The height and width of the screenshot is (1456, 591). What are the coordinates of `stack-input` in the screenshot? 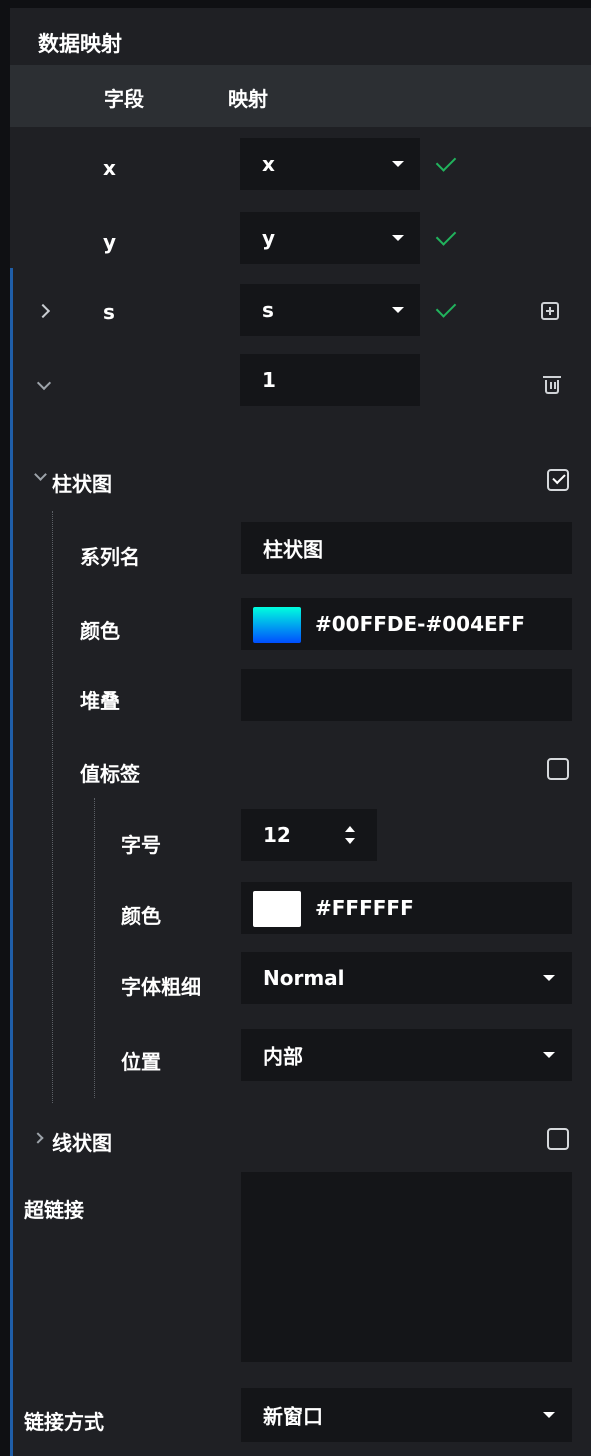 It's located at (406, 695).